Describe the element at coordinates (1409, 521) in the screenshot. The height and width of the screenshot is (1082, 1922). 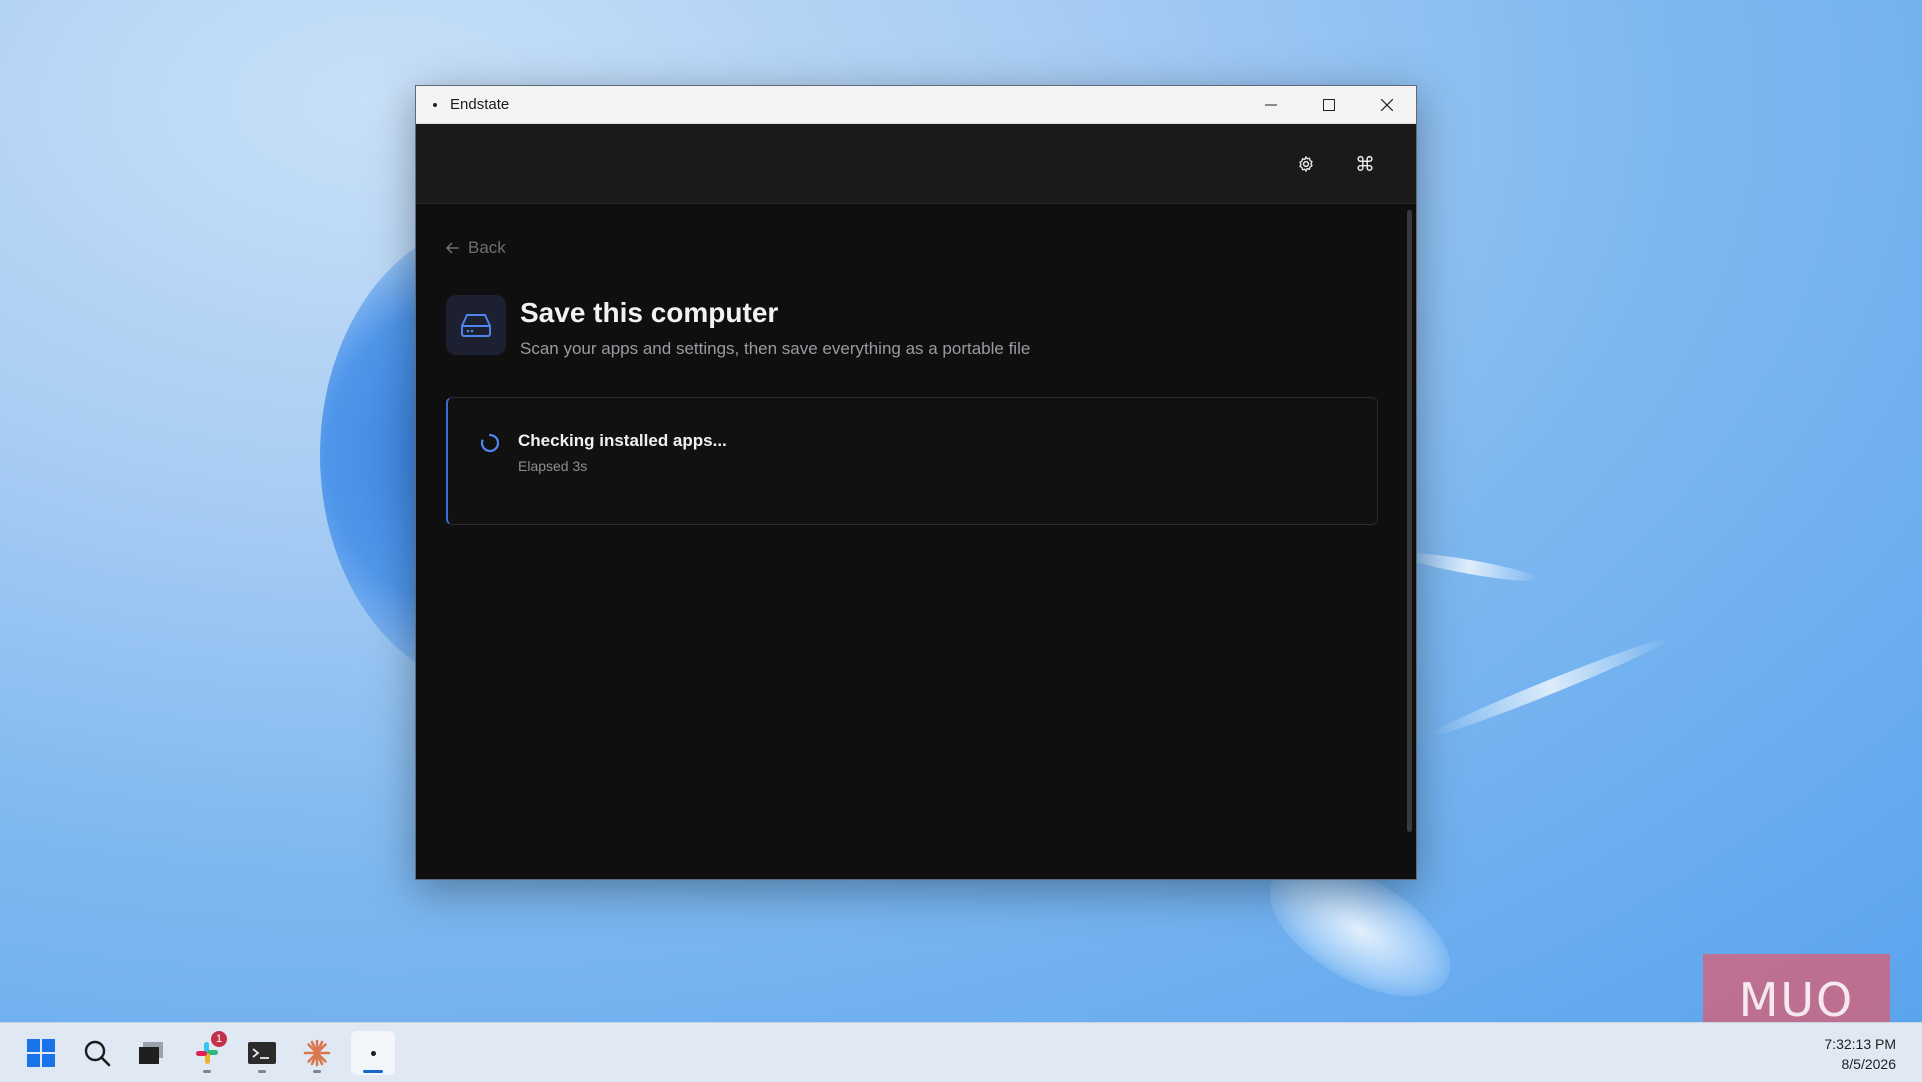
I see `scrollbar` at that location.